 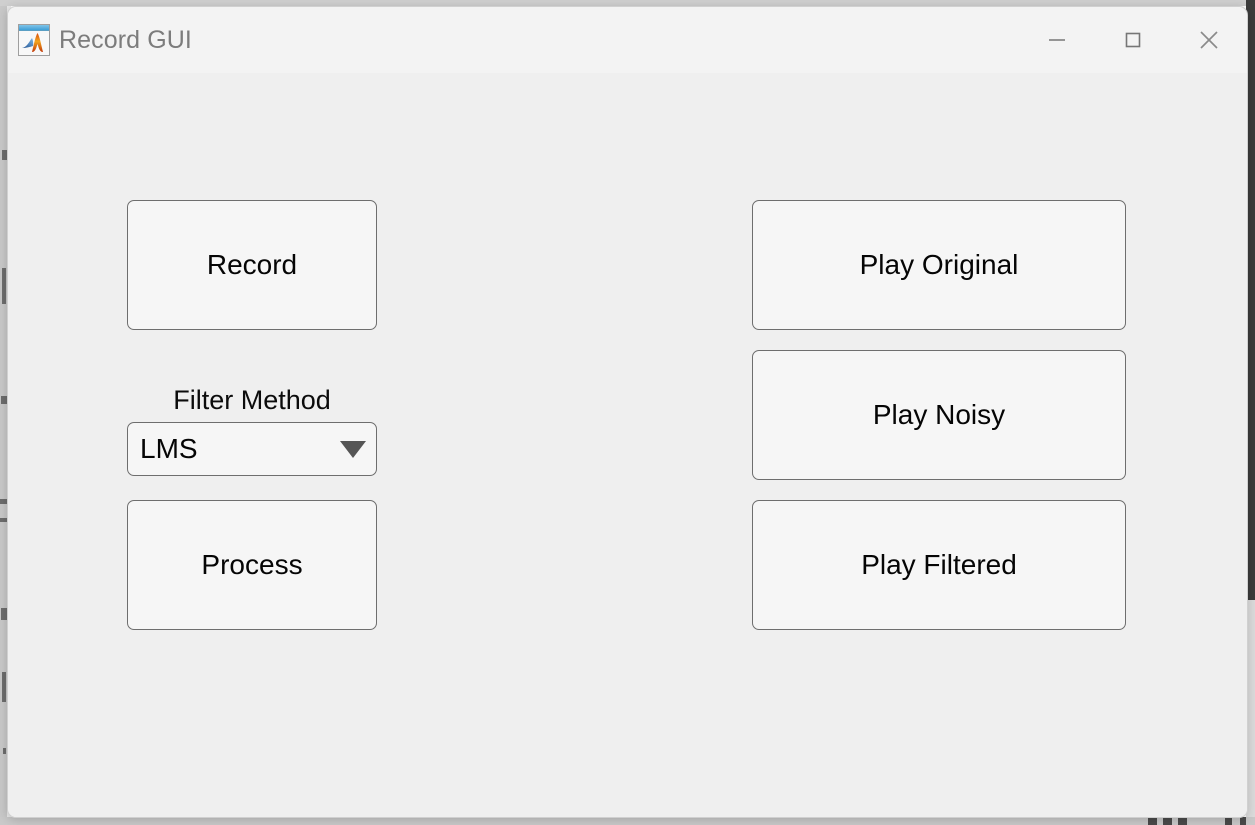 What do you see at coordinates (939, 415) in the screenshot?
I see `play-noisy-button: Play Noisy` at bounding box center [939, 415].